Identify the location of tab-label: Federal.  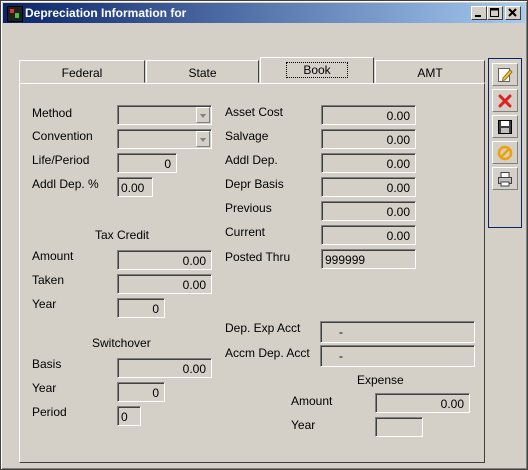
(82, 73).